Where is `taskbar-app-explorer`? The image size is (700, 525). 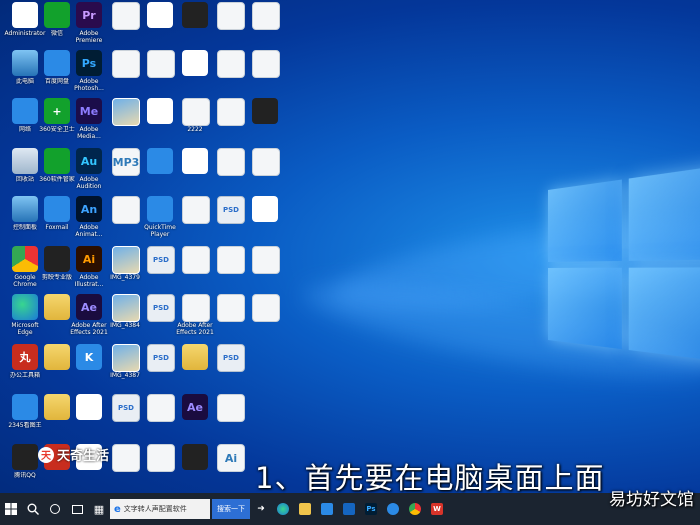 taskbar-app-explorer is located at coordinates (305, 509).